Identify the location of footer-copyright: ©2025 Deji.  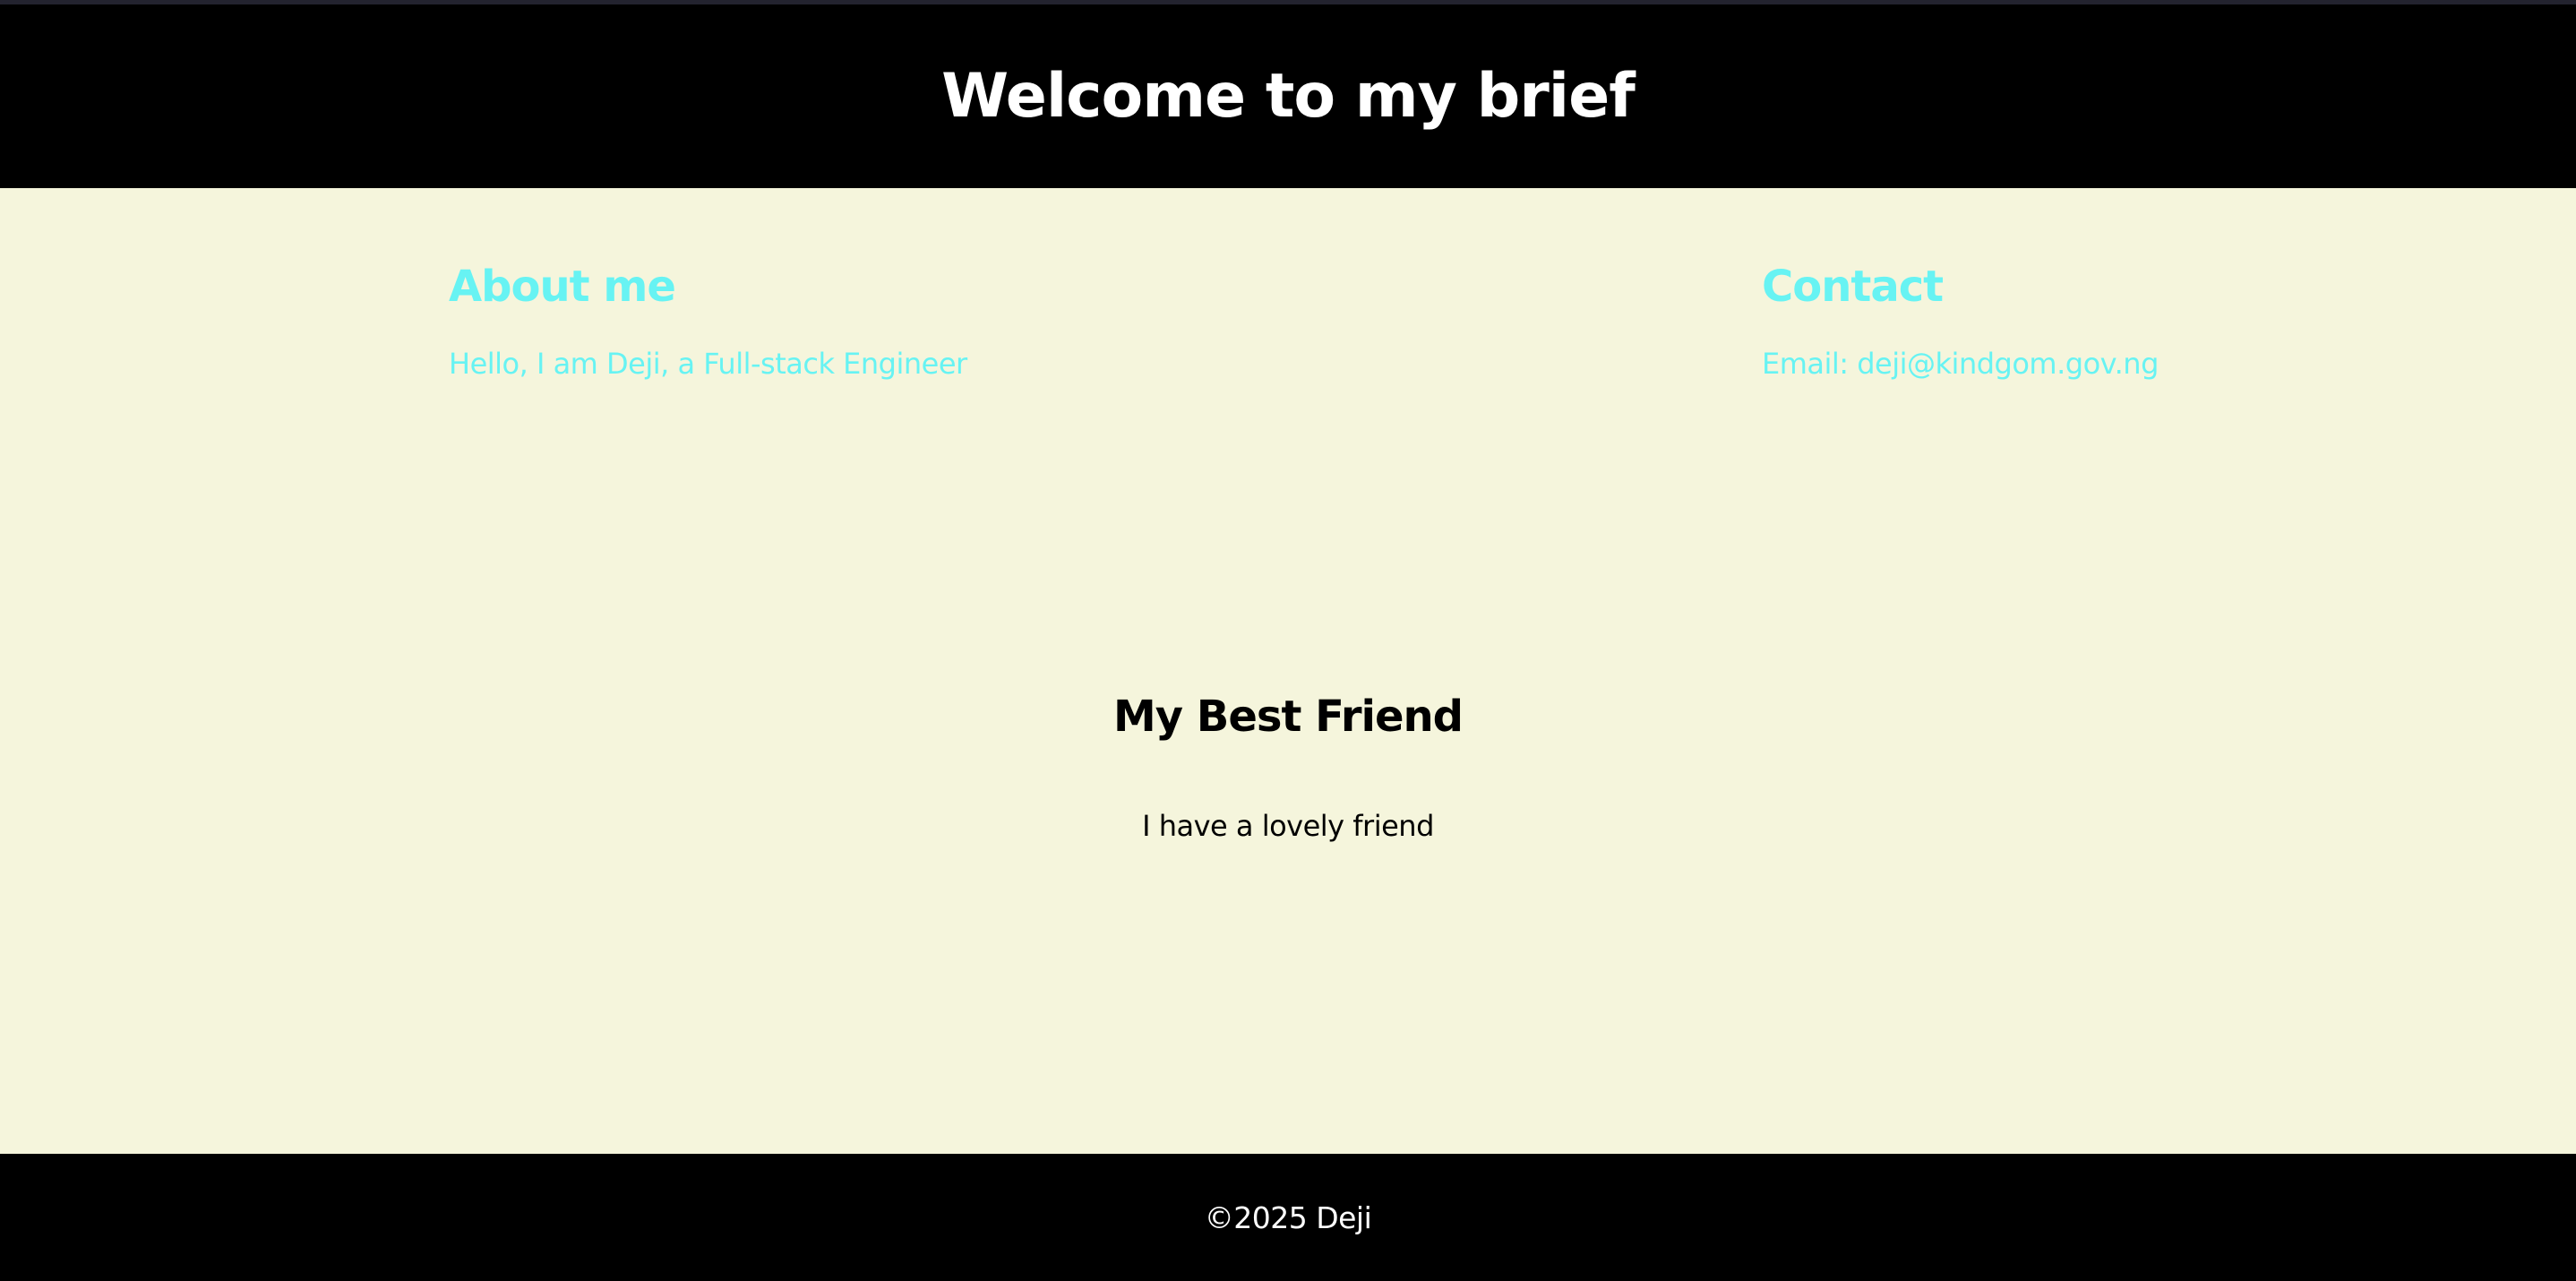
(1288, 1217).